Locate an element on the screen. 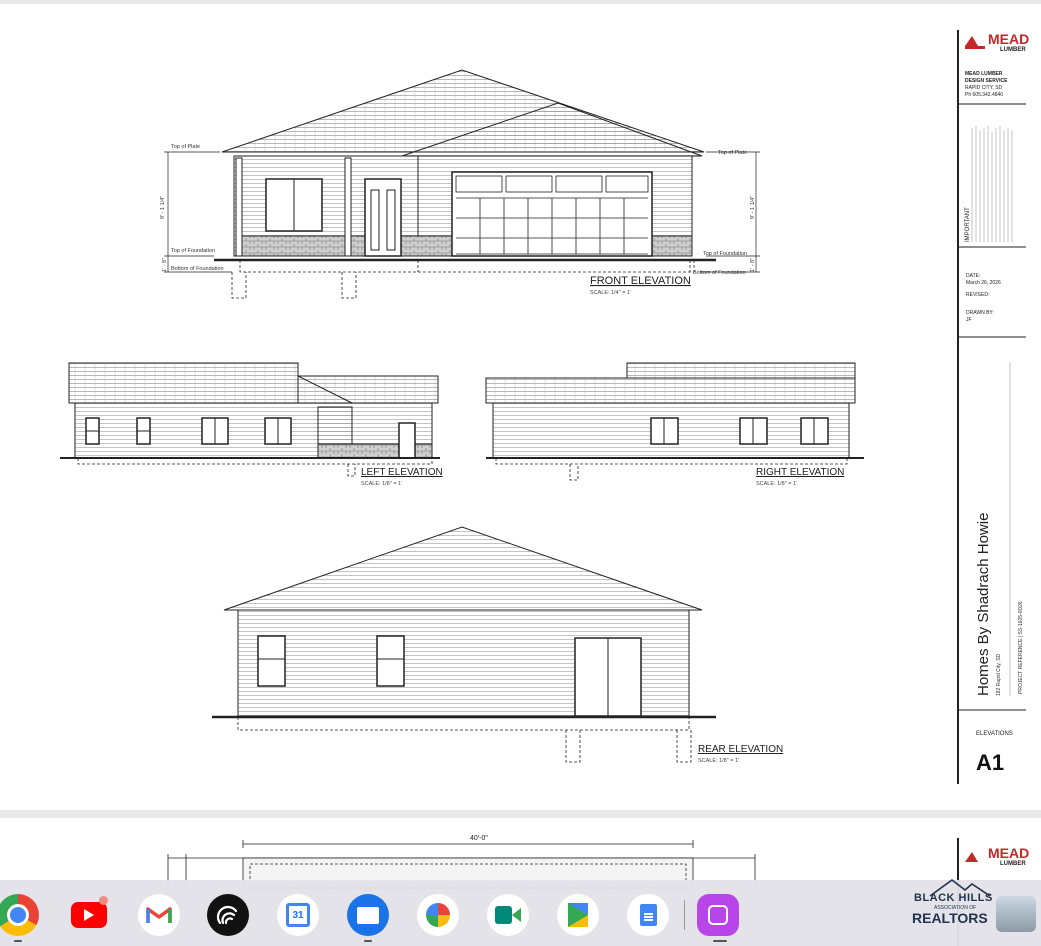 The height and width of the screenshot is (946, 1041). gallery-icon is located at coordinates (718, 915).